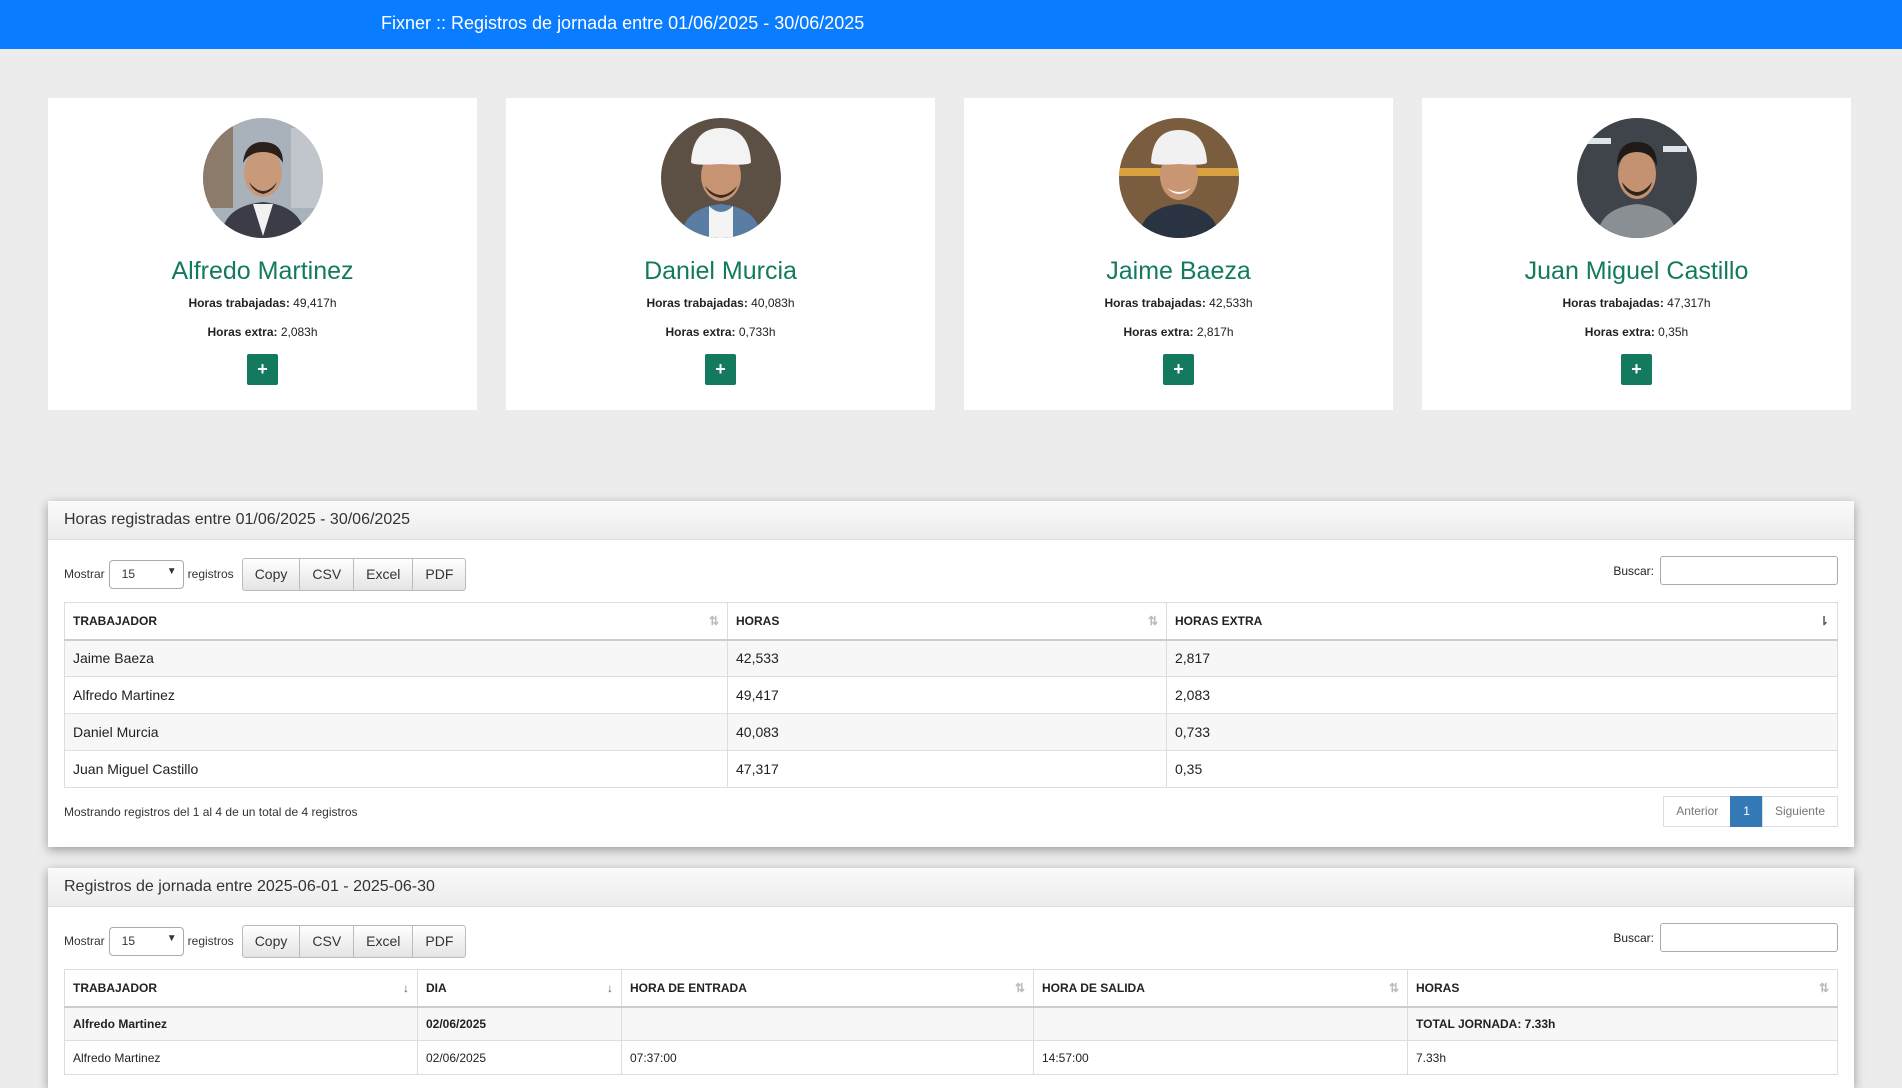 The width and height of the screenshot is (1902, 1088). I want to click on sort-desc-icon: ⇂, so click(1823, 621).